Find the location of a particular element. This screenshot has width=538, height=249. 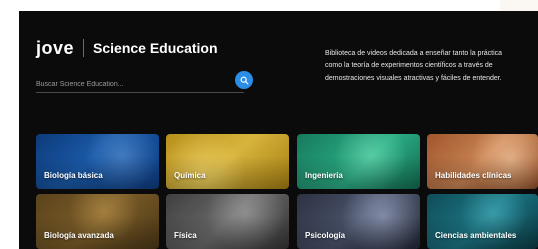

tile-ingenieria: Ingeniería is located at coordinates (358, 161).